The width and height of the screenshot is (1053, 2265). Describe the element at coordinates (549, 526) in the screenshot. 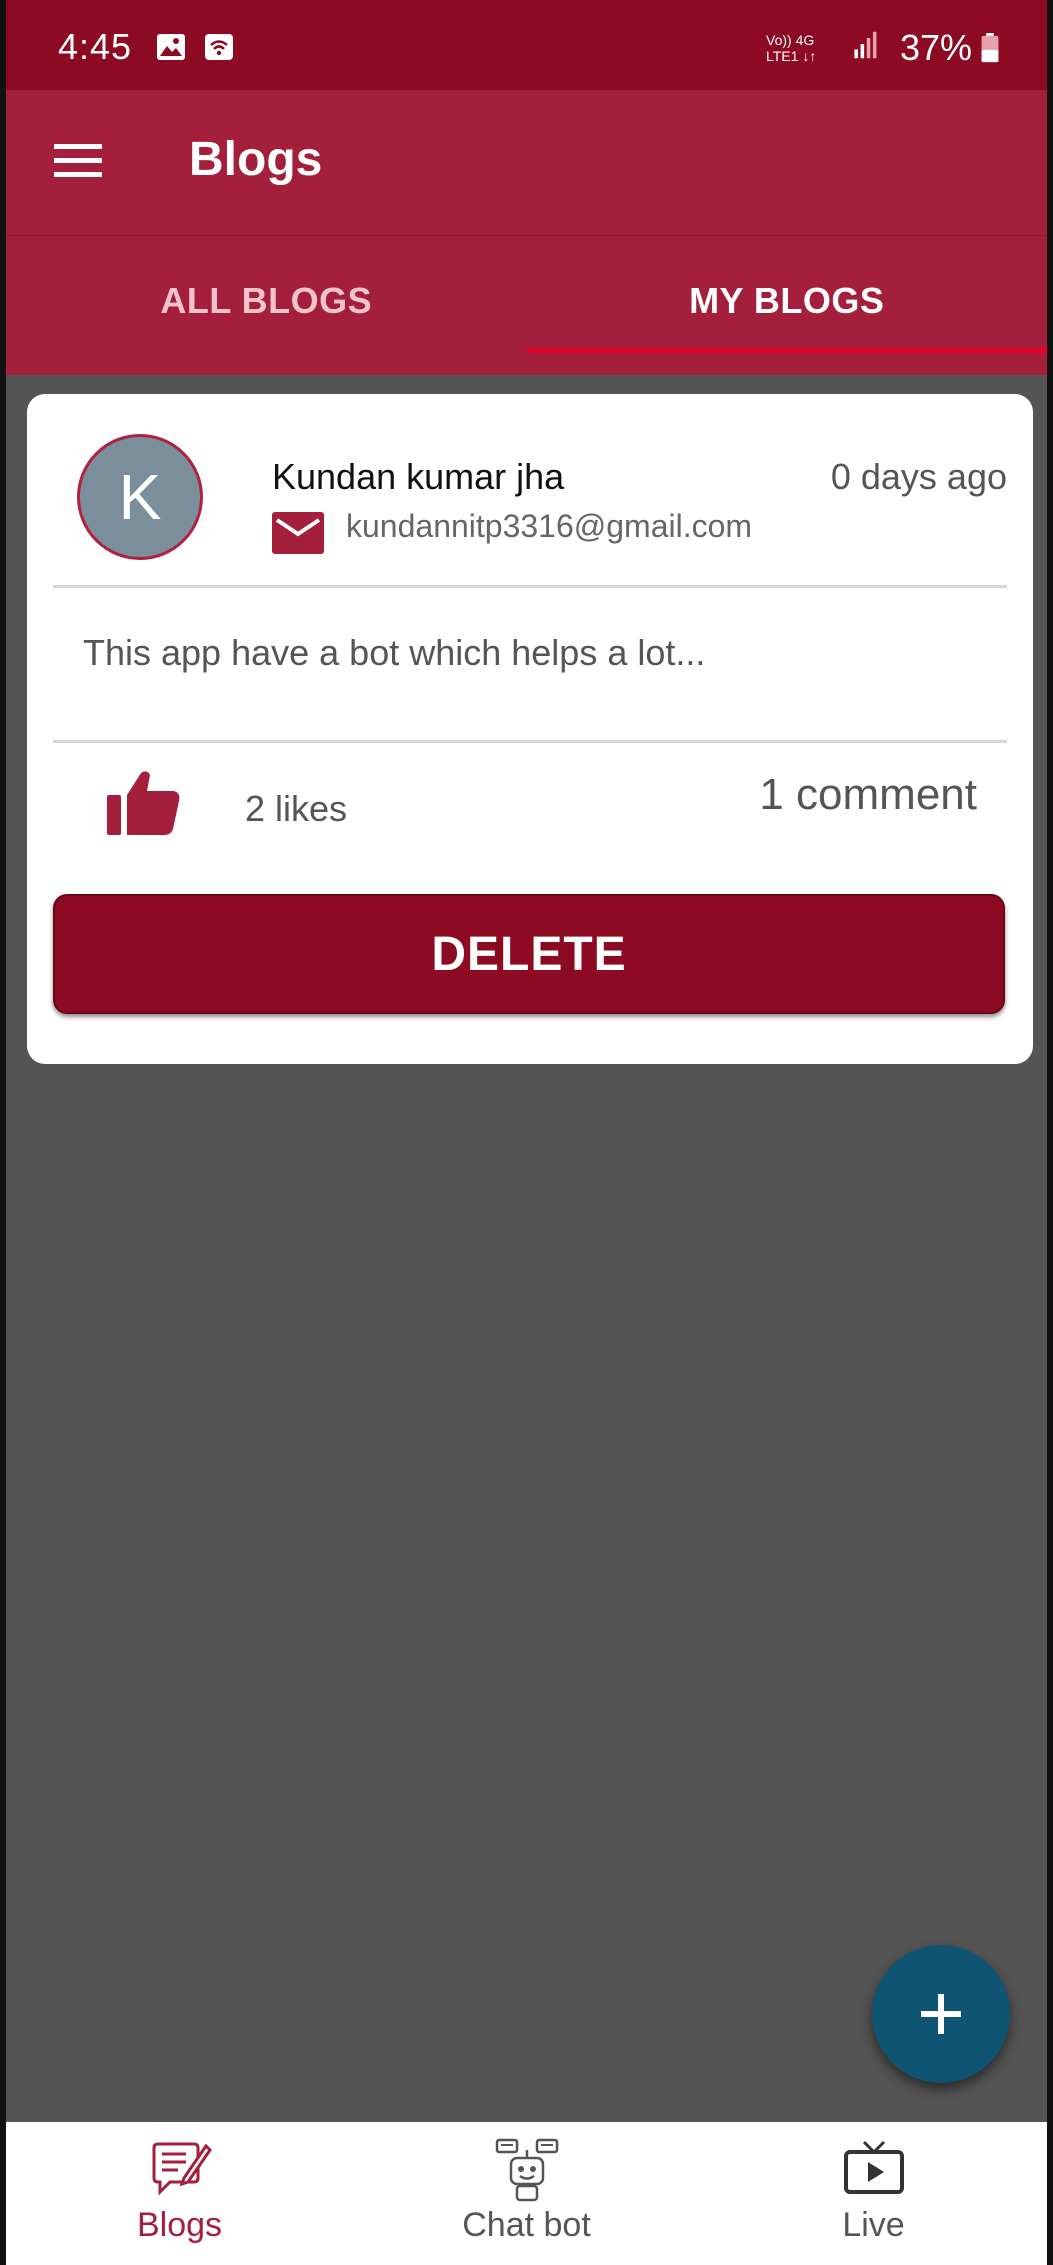

I see `author-email: kundannitp3316@gmail.com` at that location.